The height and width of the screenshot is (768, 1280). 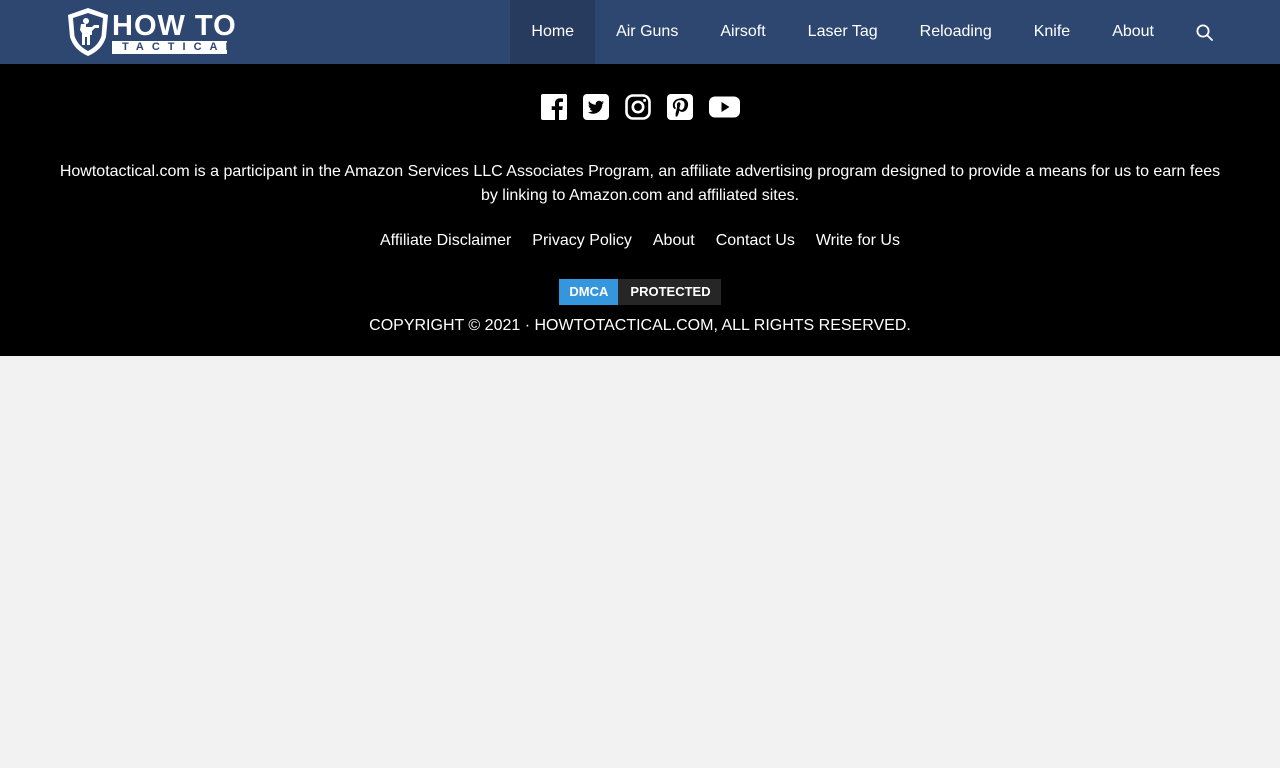 I want to click on social-links, so click(x=640, y=95).